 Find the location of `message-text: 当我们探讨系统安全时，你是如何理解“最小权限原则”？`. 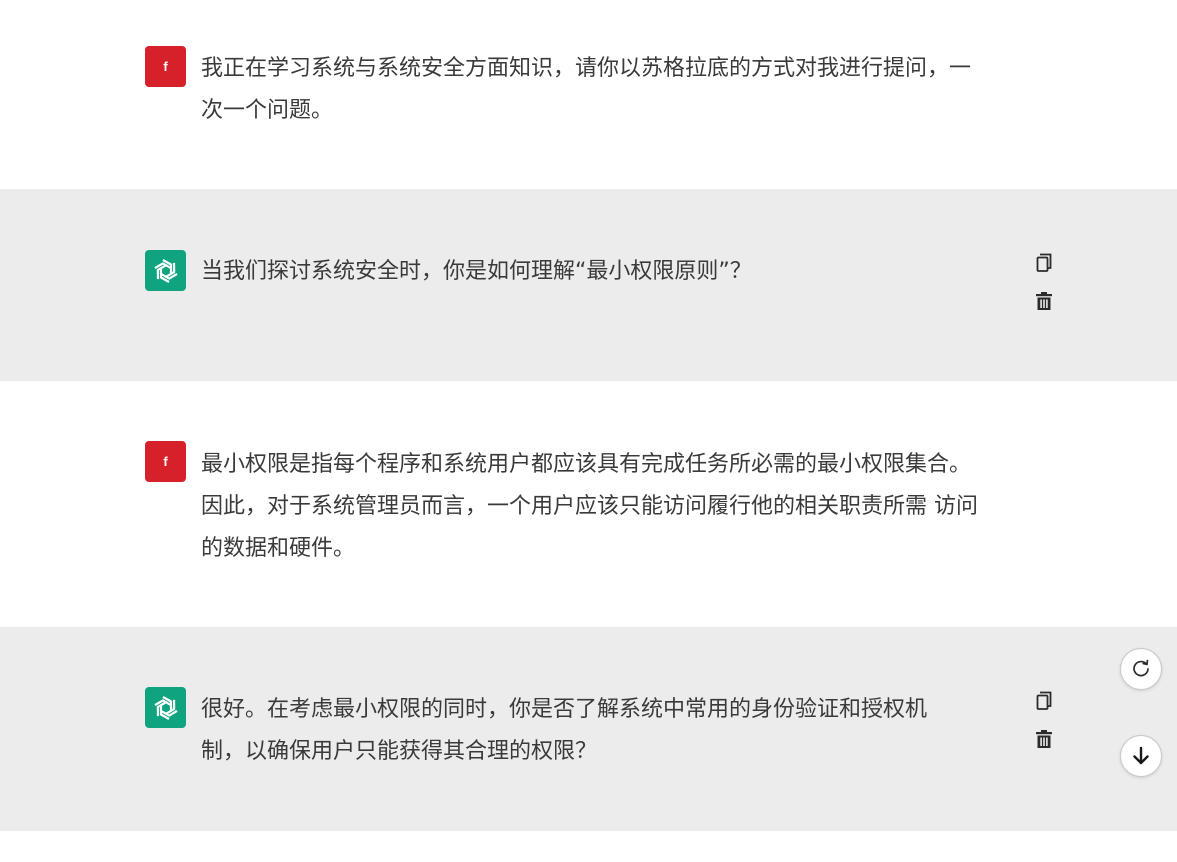

message-text: 当我们探讨系统安全时，你是如何理解“最小权限原则”？ is located at coordinates (476, 272).